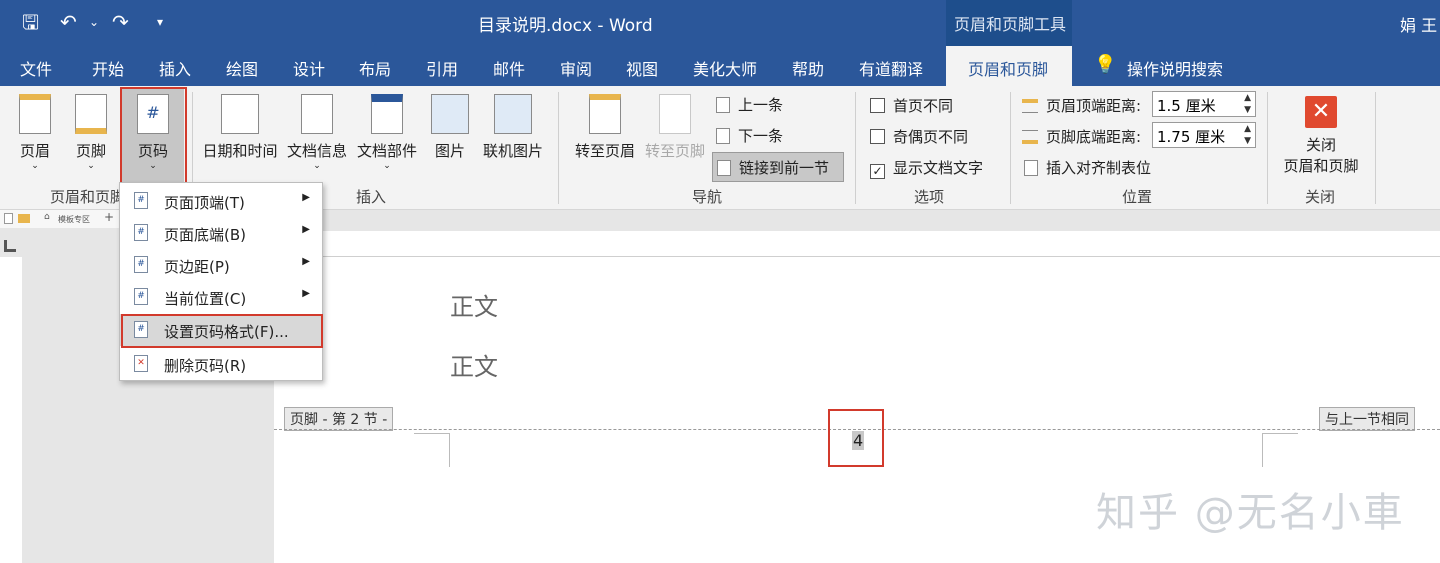 This screenshot has width=1440, height=563. Describe the element at coordinates (1175, 68) in the screenshot. I see `search-tell-me: 操作说明搜索` at that location.